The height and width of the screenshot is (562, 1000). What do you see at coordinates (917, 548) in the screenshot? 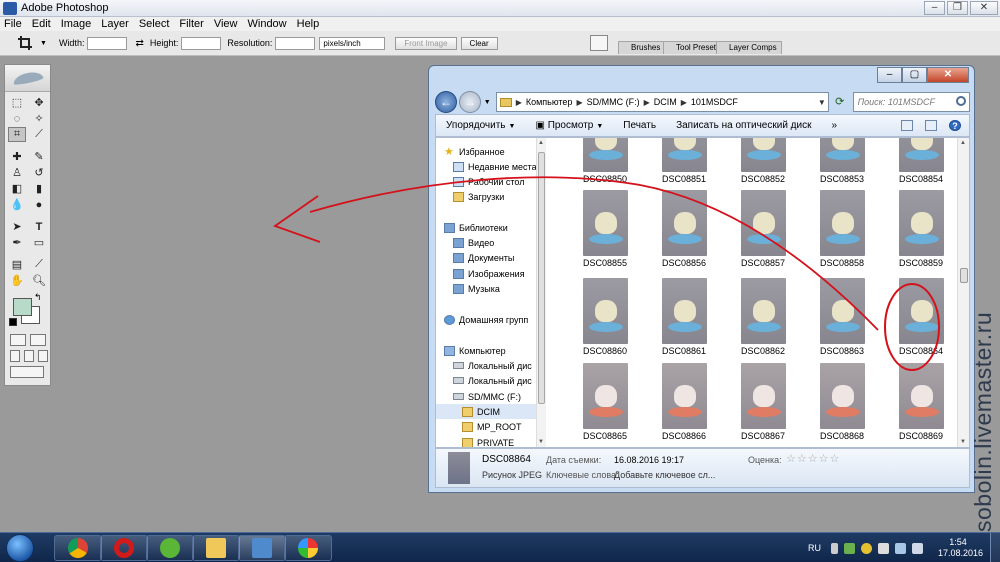
I see `volume-icon` at bounding box center [917, 548].